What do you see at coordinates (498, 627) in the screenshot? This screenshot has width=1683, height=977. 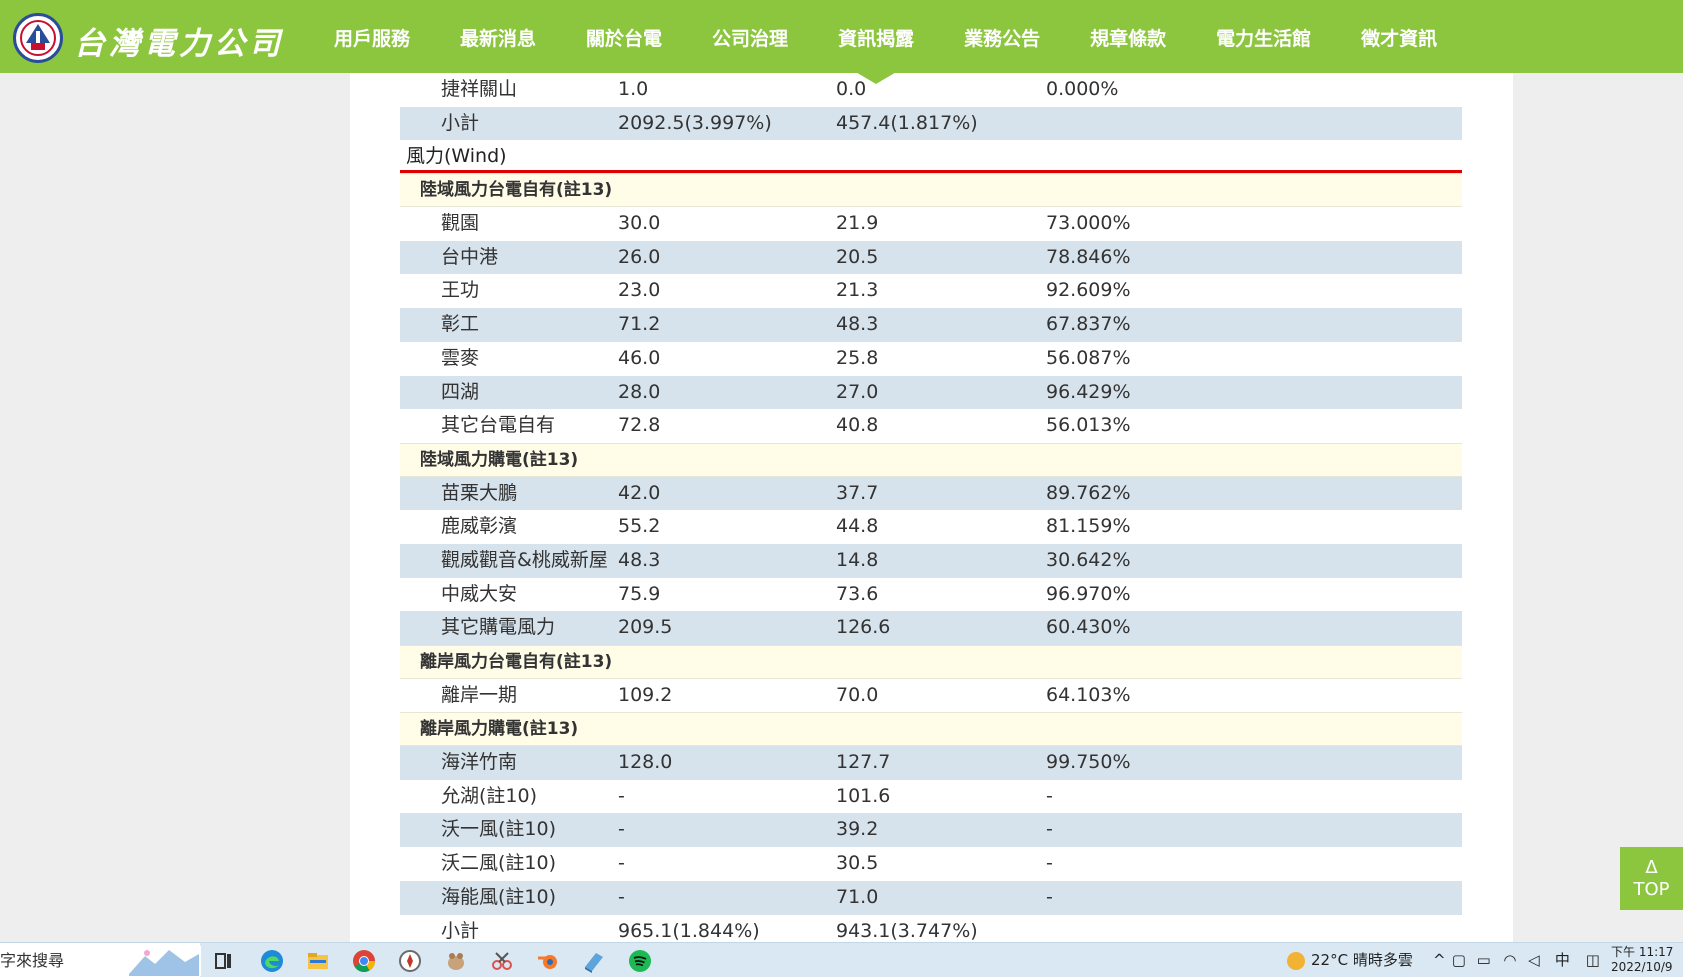 I see `cell-name: 其它購電風力` at bounding box center [498, 627].